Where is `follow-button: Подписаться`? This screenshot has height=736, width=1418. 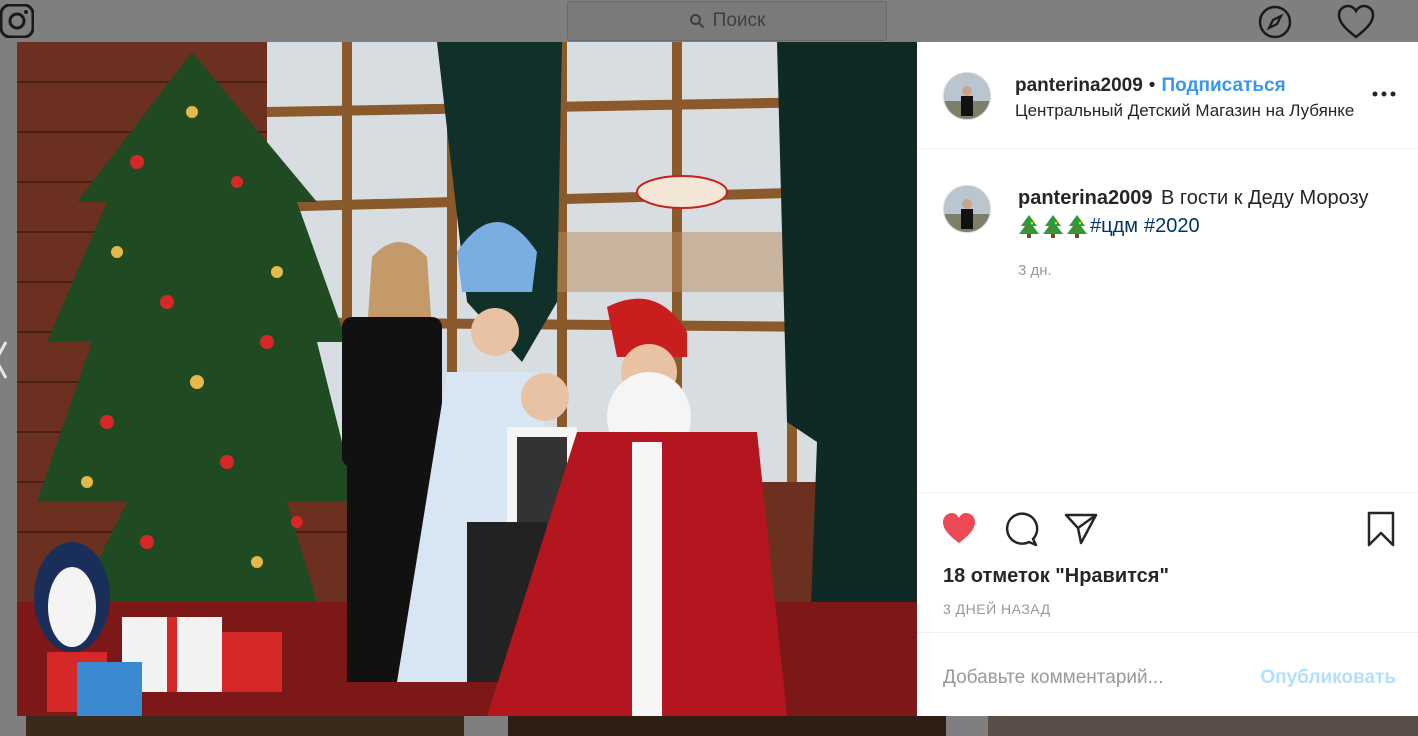
follow-button: Подписаться is located at coordinates (1223, 85).